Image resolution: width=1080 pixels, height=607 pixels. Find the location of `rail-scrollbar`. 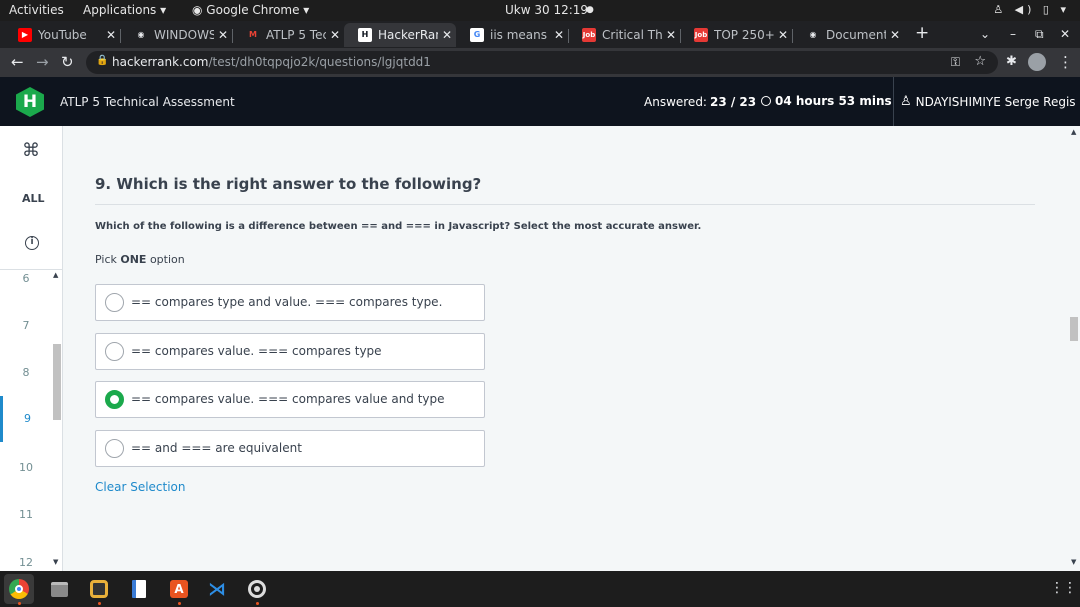

rail-scrollbar is located at coordinates (57, 382).